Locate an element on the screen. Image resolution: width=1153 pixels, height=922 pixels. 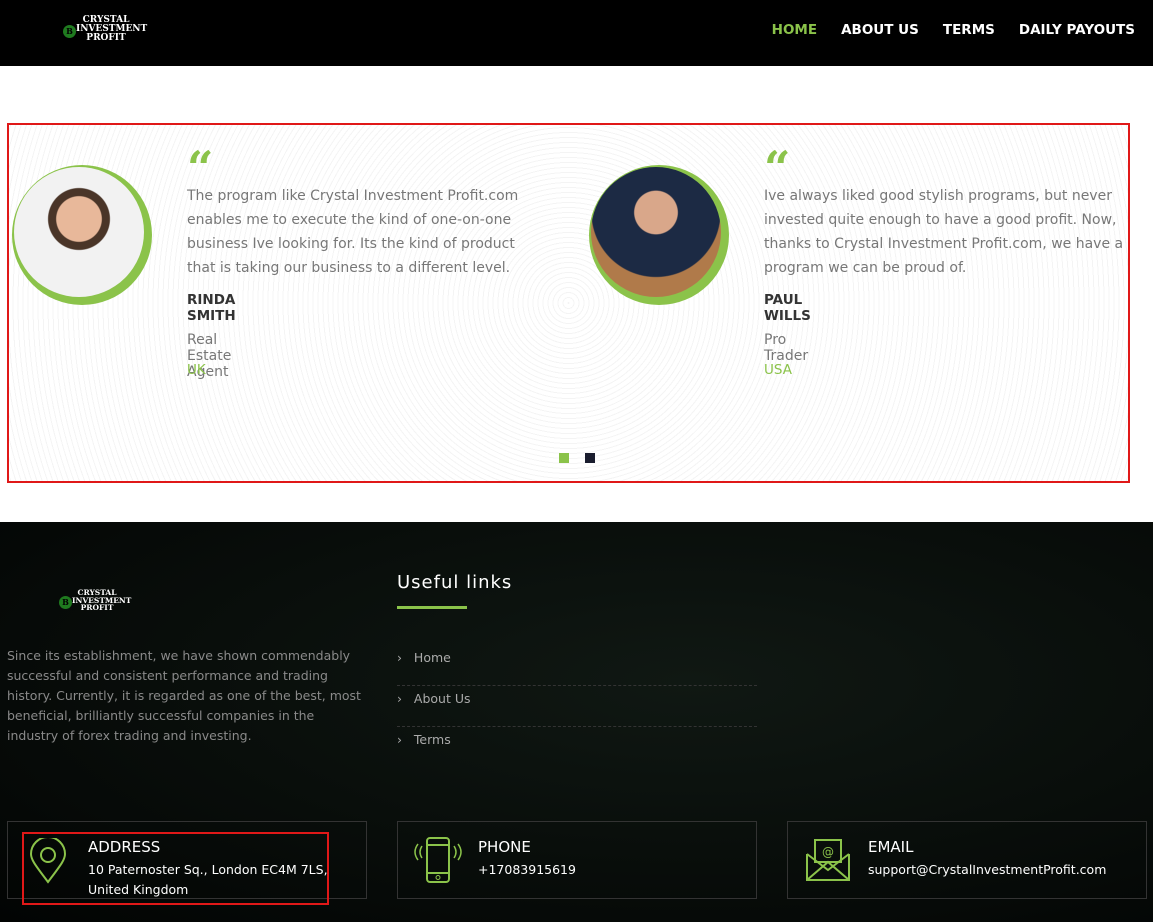
email-title: EMAIL is located at coordinates (891, 847).